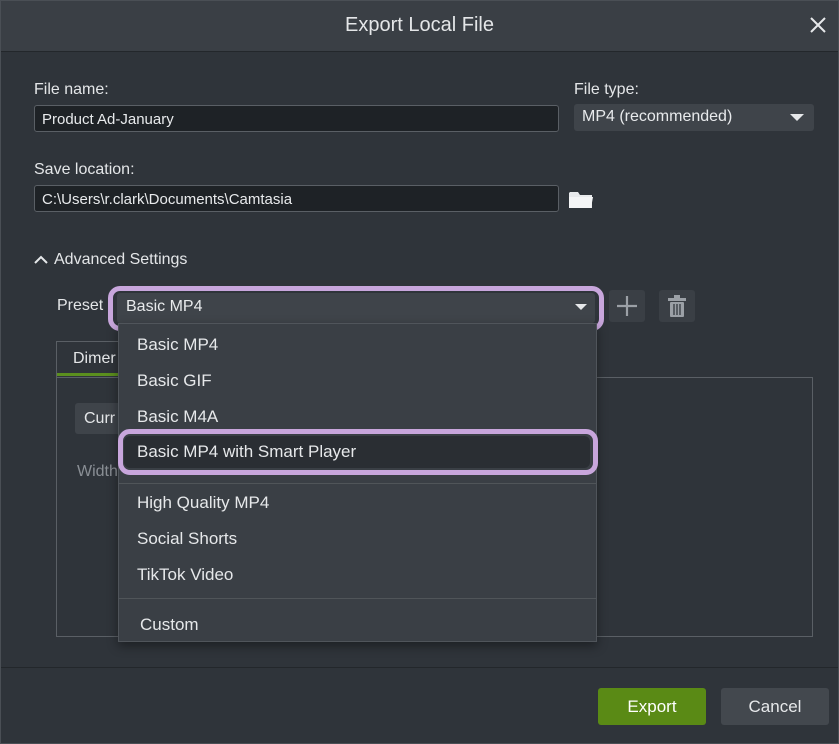  What do you see at coordinates (177, 345) in the screenshot?
I see `preset-option-basic-mp4: Basic MP4` at bounding box center [177, 345].